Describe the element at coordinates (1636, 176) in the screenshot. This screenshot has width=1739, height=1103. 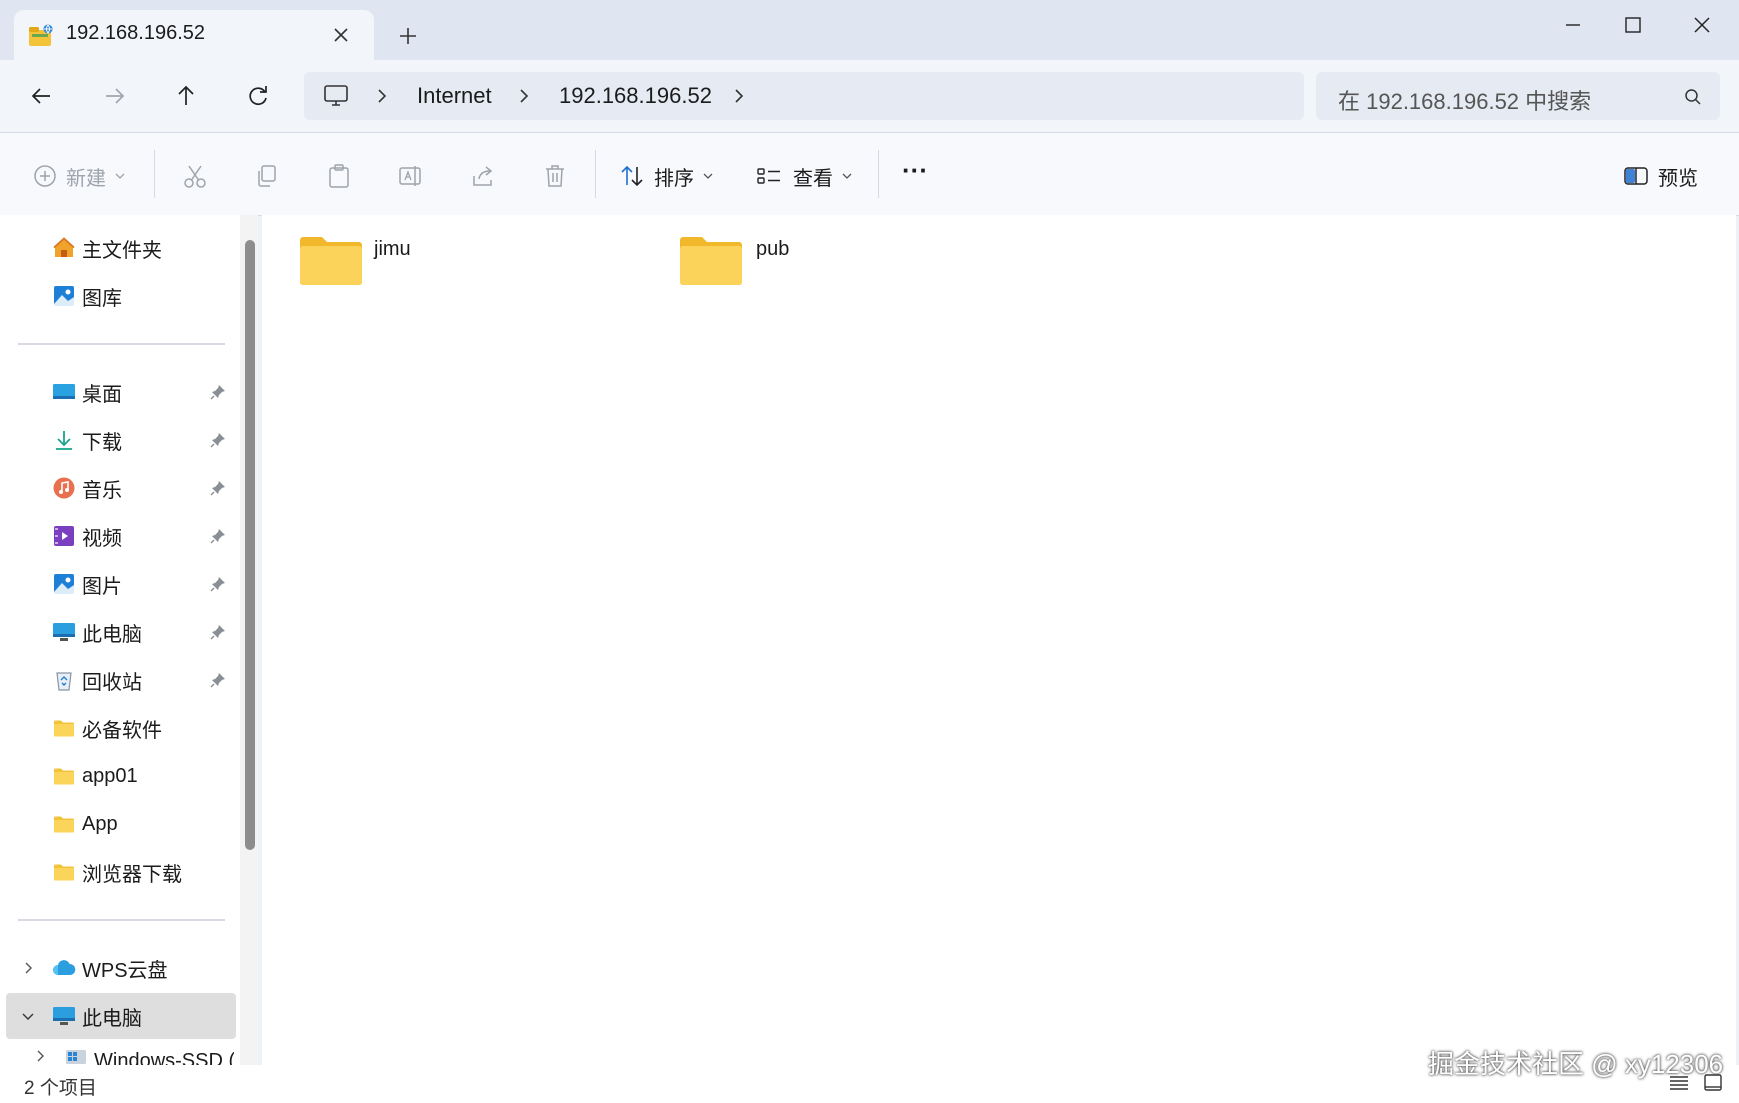
I see `preview-pane-icon` at that location.